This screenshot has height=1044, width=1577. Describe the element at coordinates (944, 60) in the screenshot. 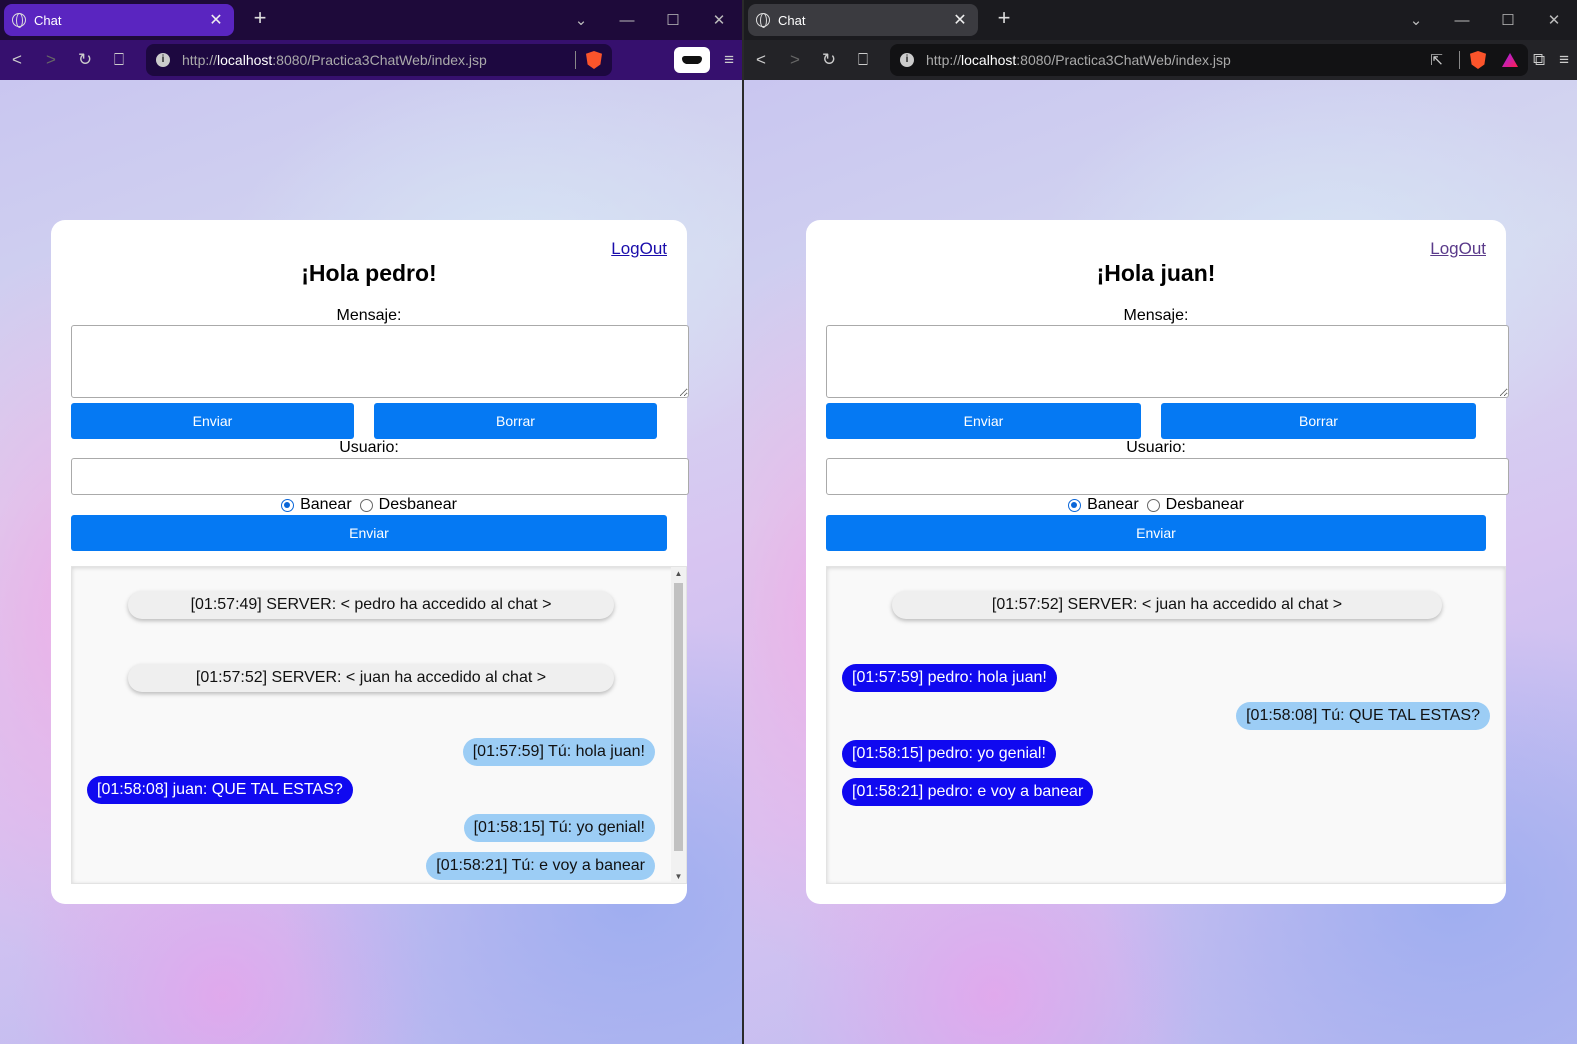

I see `url-scheme: http://` at that location.